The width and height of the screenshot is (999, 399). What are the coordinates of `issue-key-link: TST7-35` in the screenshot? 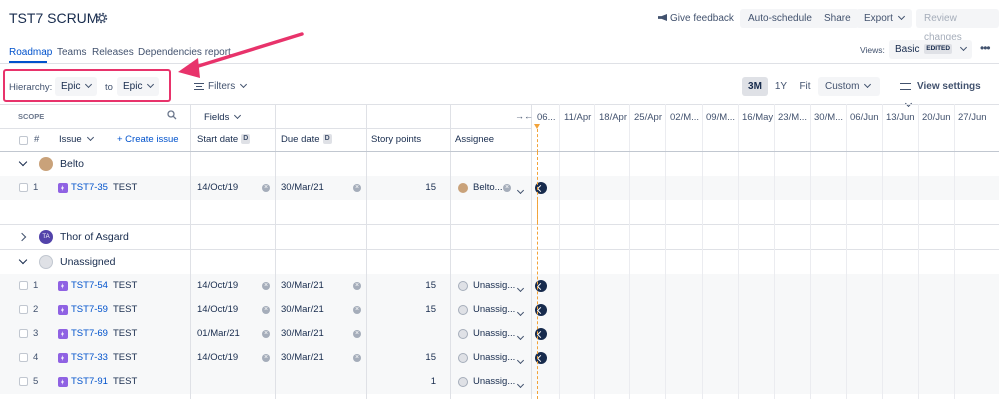 It's located at (89, 188).